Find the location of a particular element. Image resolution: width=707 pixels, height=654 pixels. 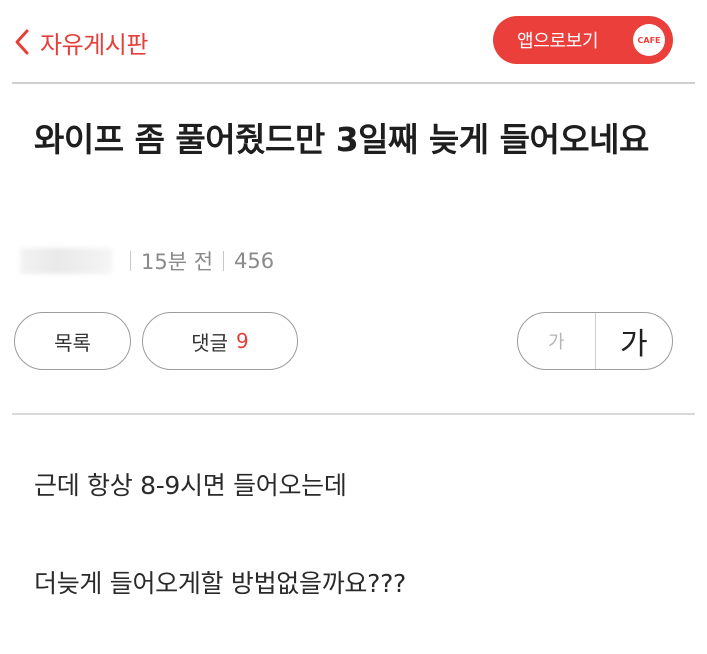

font-size-large-button: 가 is located at coordinates (634, 341).